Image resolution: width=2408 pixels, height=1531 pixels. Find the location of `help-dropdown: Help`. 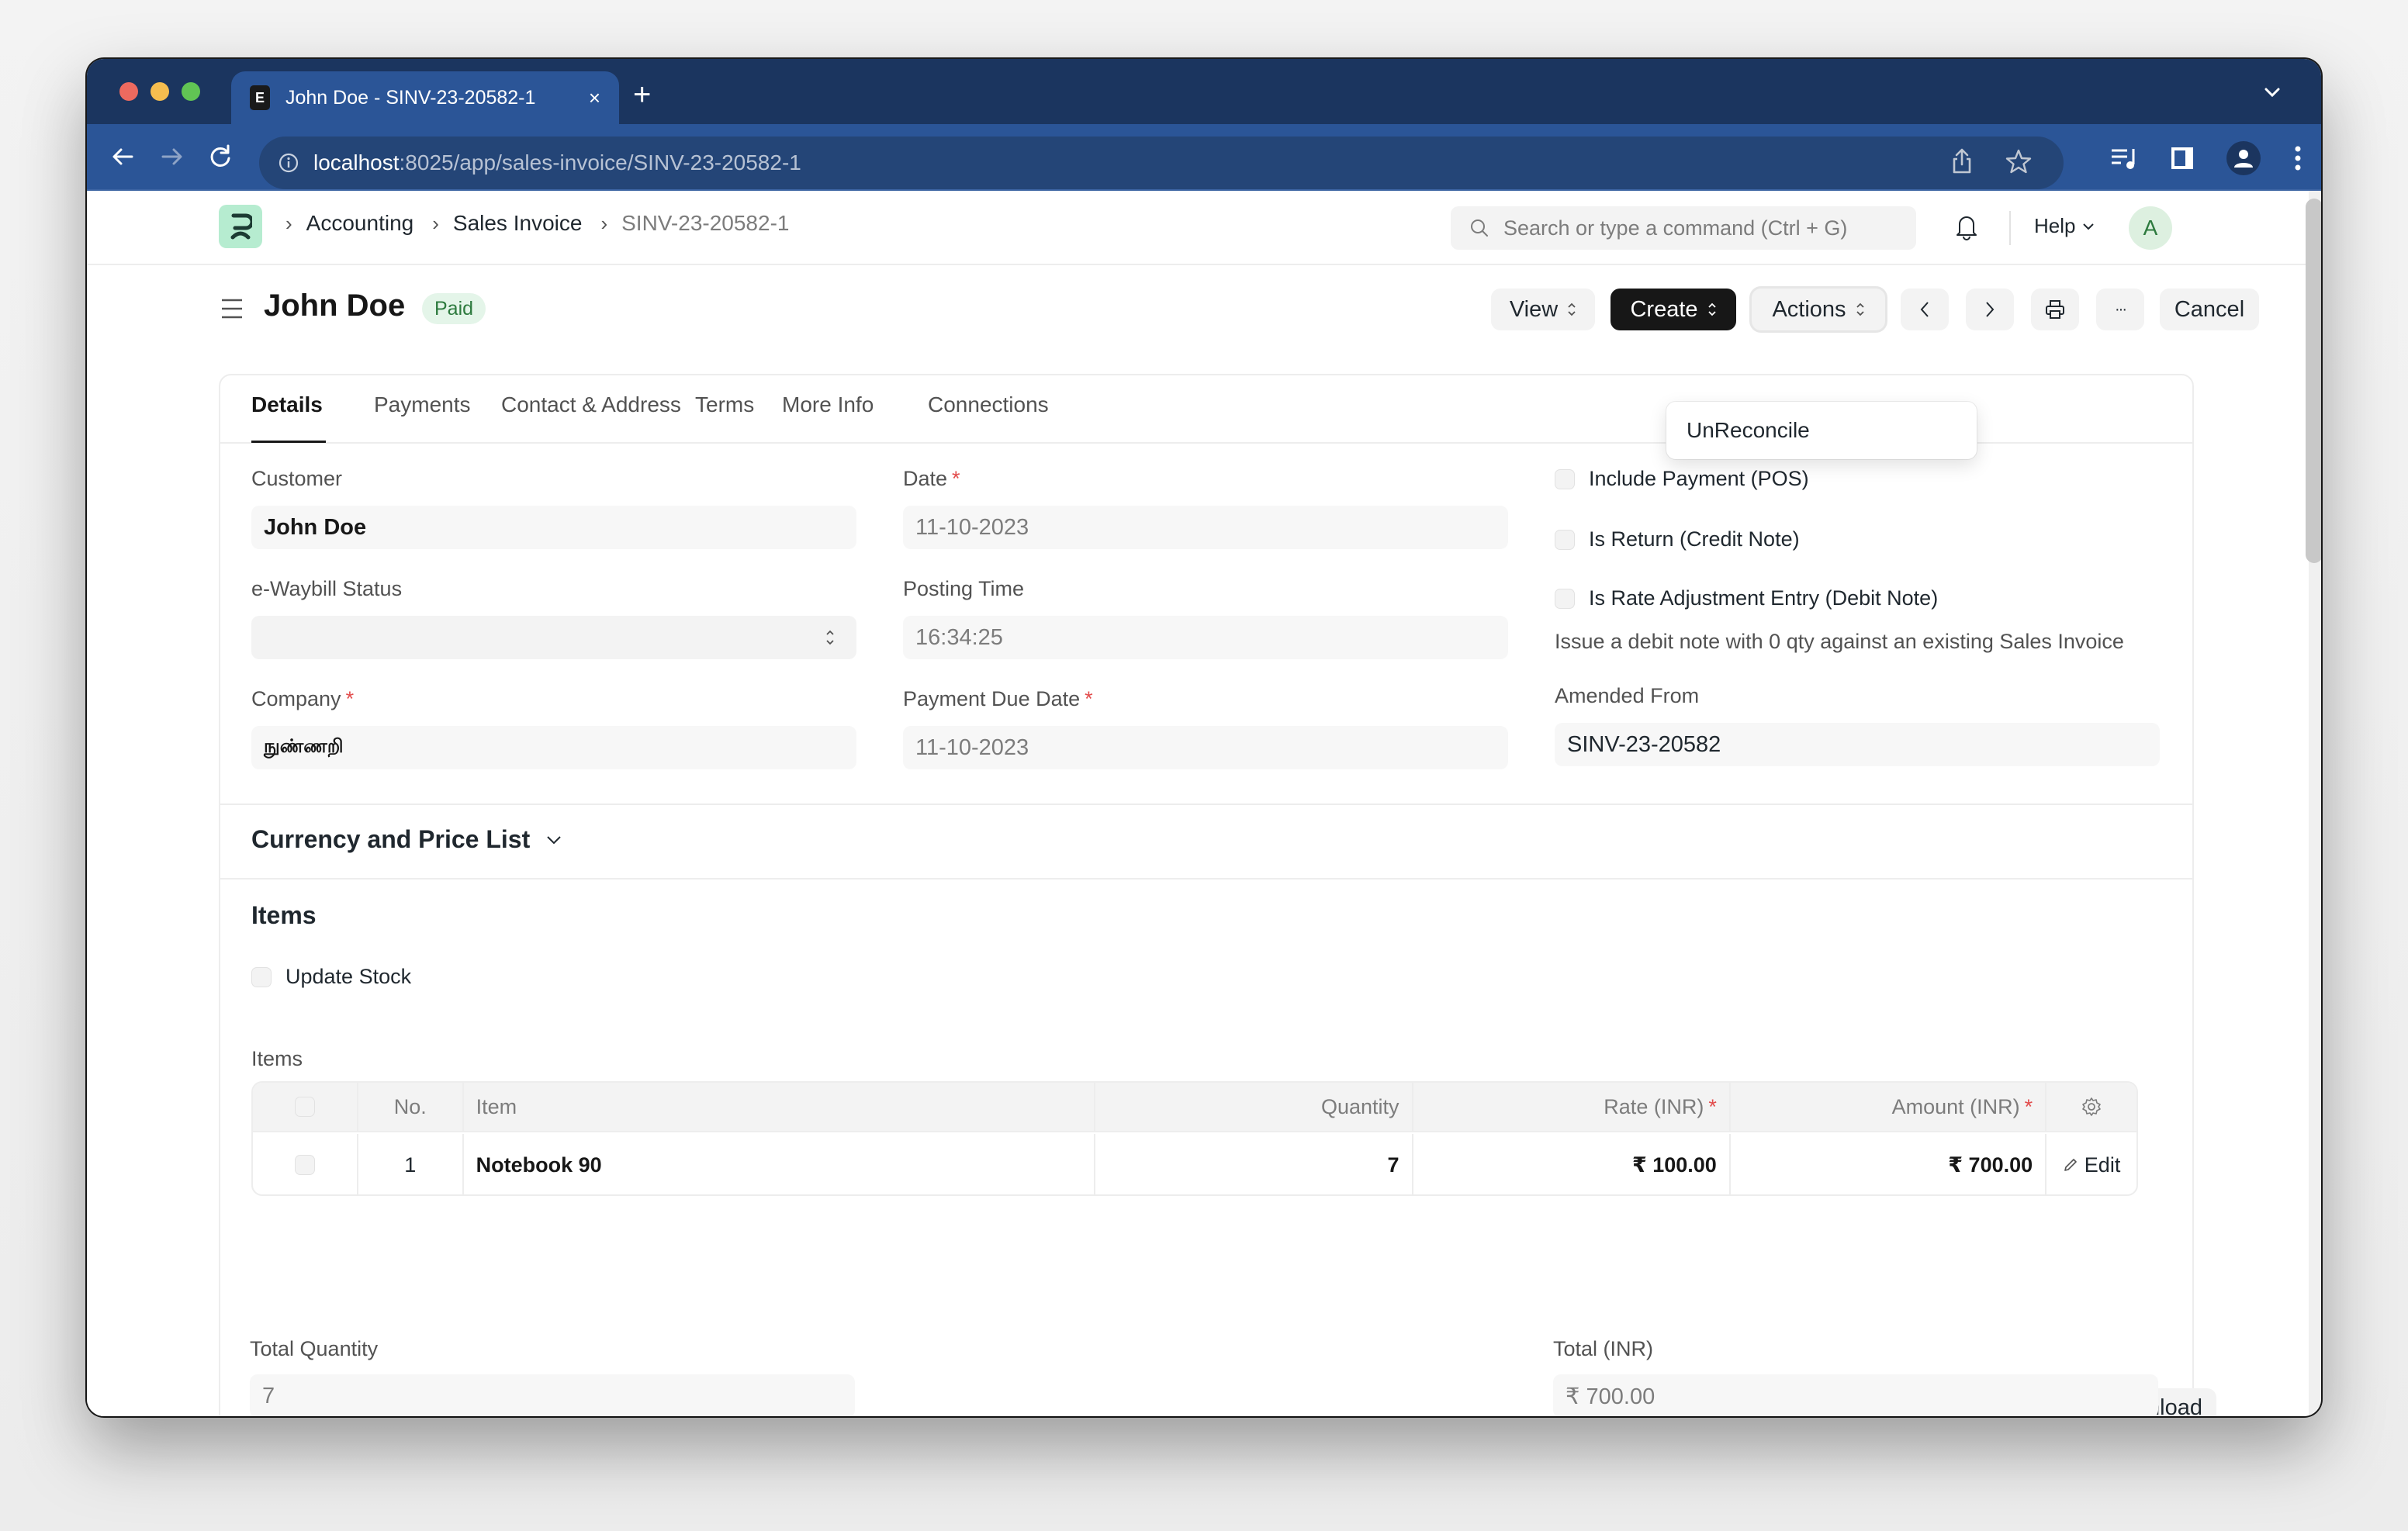

help-dropdown: Help is located at coordinates (2064, 226).